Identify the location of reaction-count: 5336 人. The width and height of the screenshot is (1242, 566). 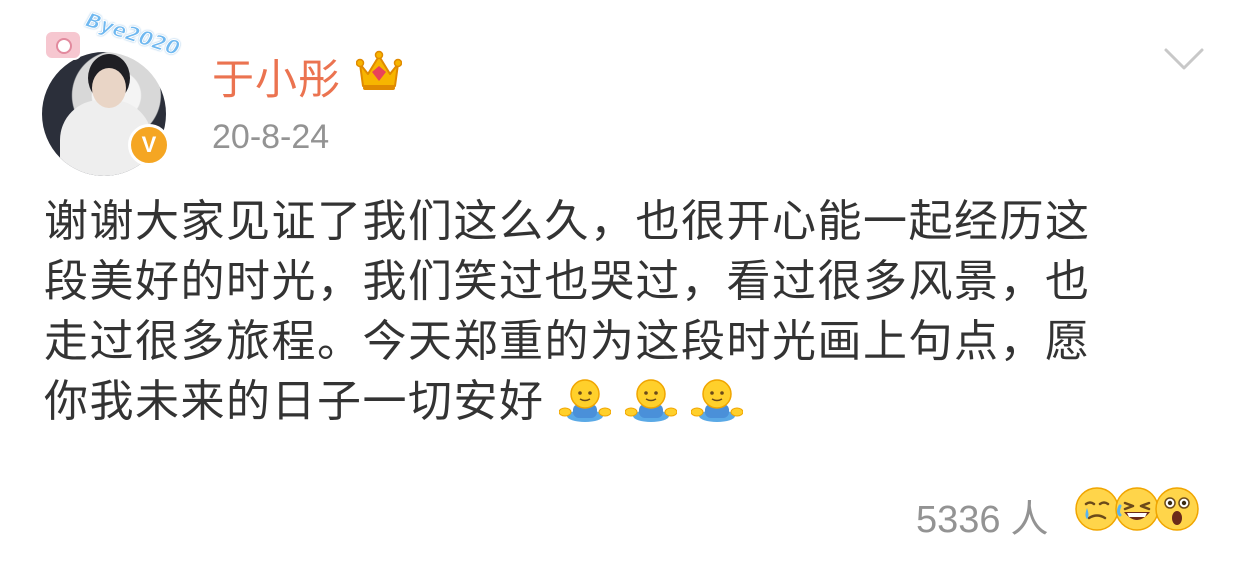
(982, 515).